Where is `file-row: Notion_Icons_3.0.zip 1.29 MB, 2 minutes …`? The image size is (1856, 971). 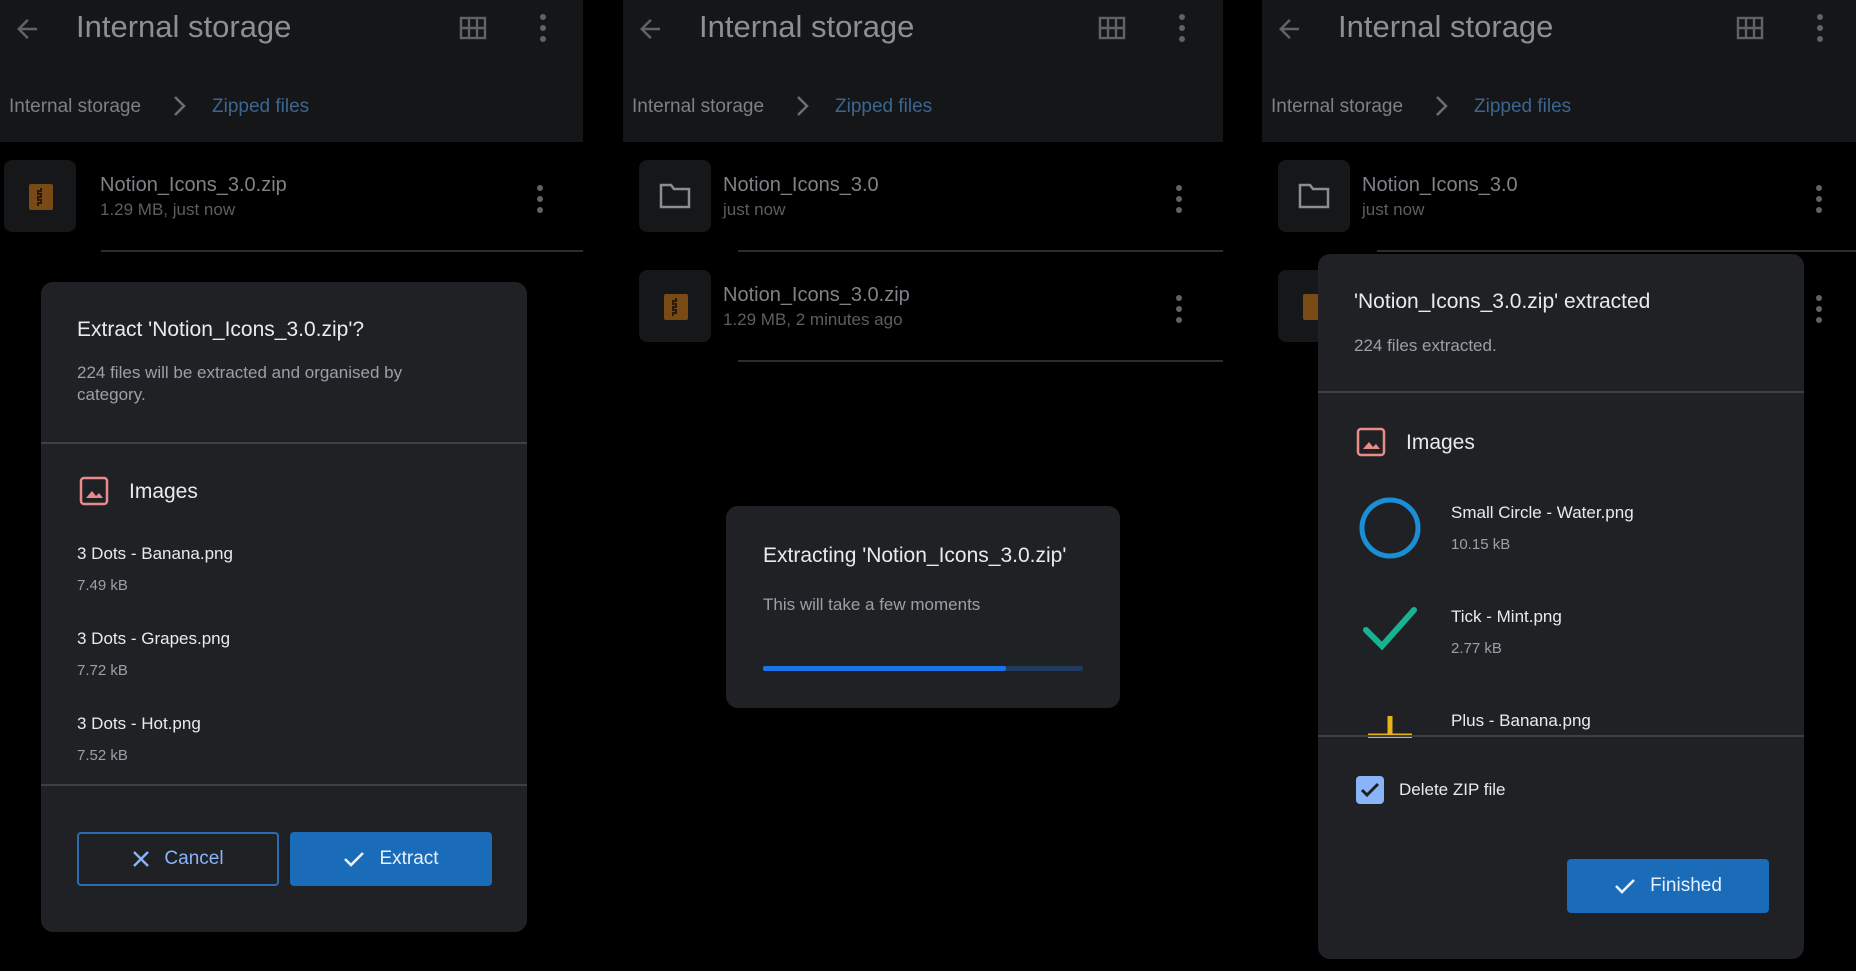
file-row: Notion_Icons_3.0.zip 1.29 MB, 2 minutes … is located at coordinates (923, 307).